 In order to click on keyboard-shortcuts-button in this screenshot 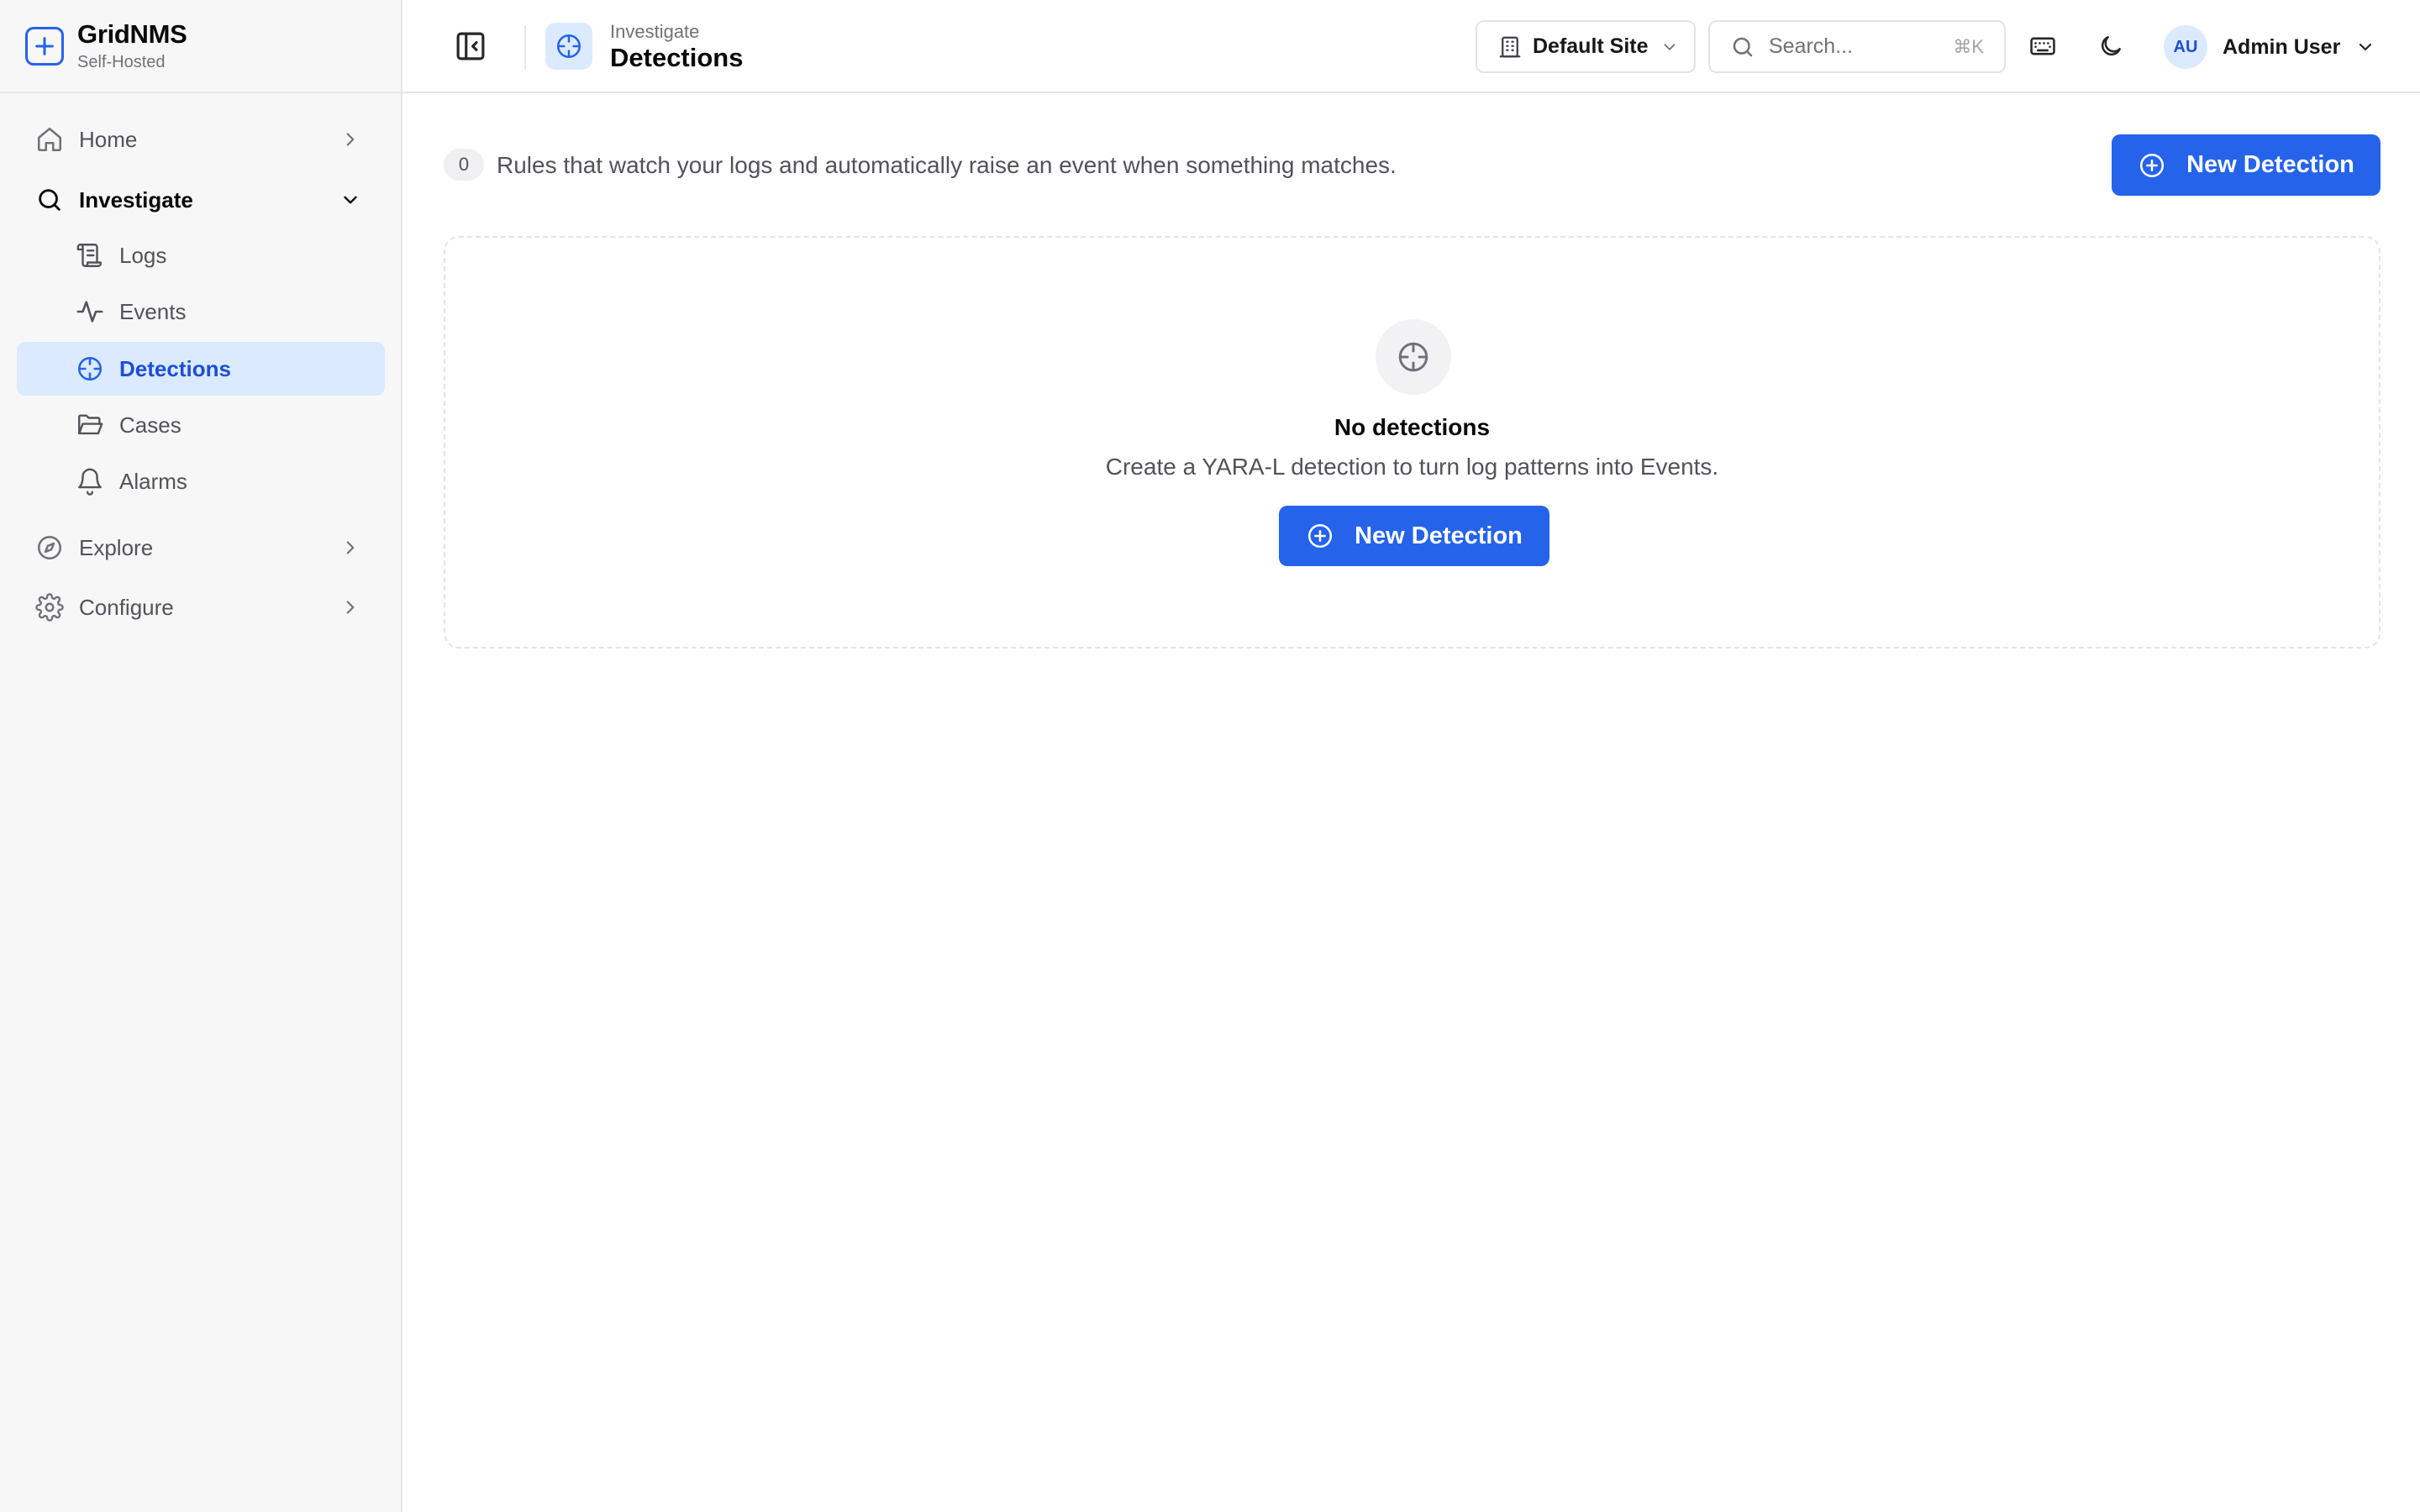, I will do `click(2043, 46)`.